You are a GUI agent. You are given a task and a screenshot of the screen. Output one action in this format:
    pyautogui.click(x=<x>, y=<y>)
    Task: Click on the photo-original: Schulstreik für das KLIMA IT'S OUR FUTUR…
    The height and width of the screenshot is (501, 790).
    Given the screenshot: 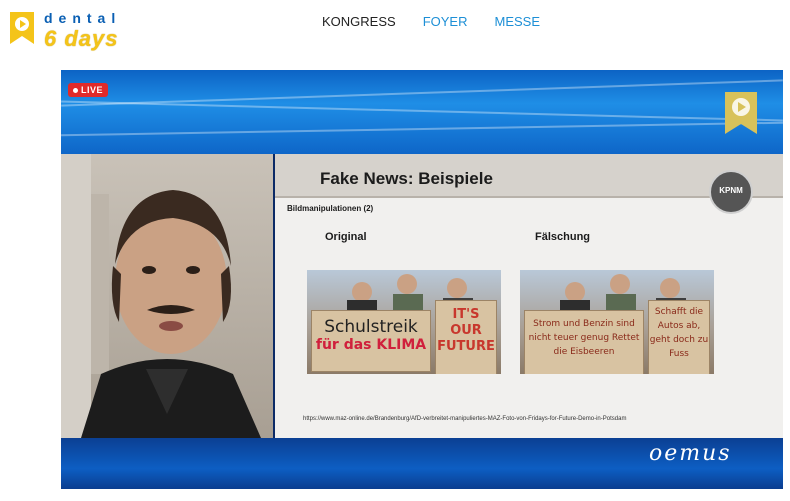 What is the action you would take?
    pyautogui.click(x=404, y=322)
    